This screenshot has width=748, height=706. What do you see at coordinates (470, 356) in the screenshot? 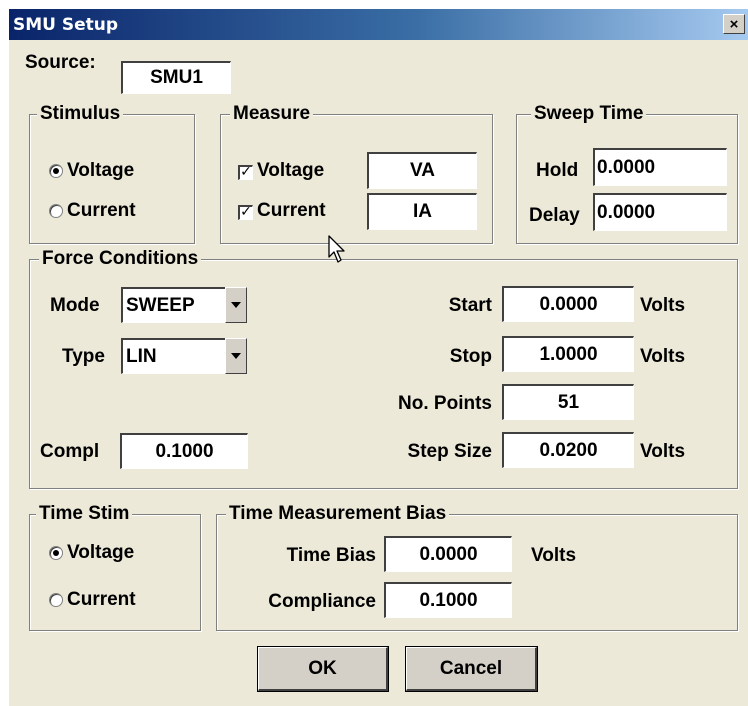
I see `stop-label: Stop` at bounding box center [470, 356].